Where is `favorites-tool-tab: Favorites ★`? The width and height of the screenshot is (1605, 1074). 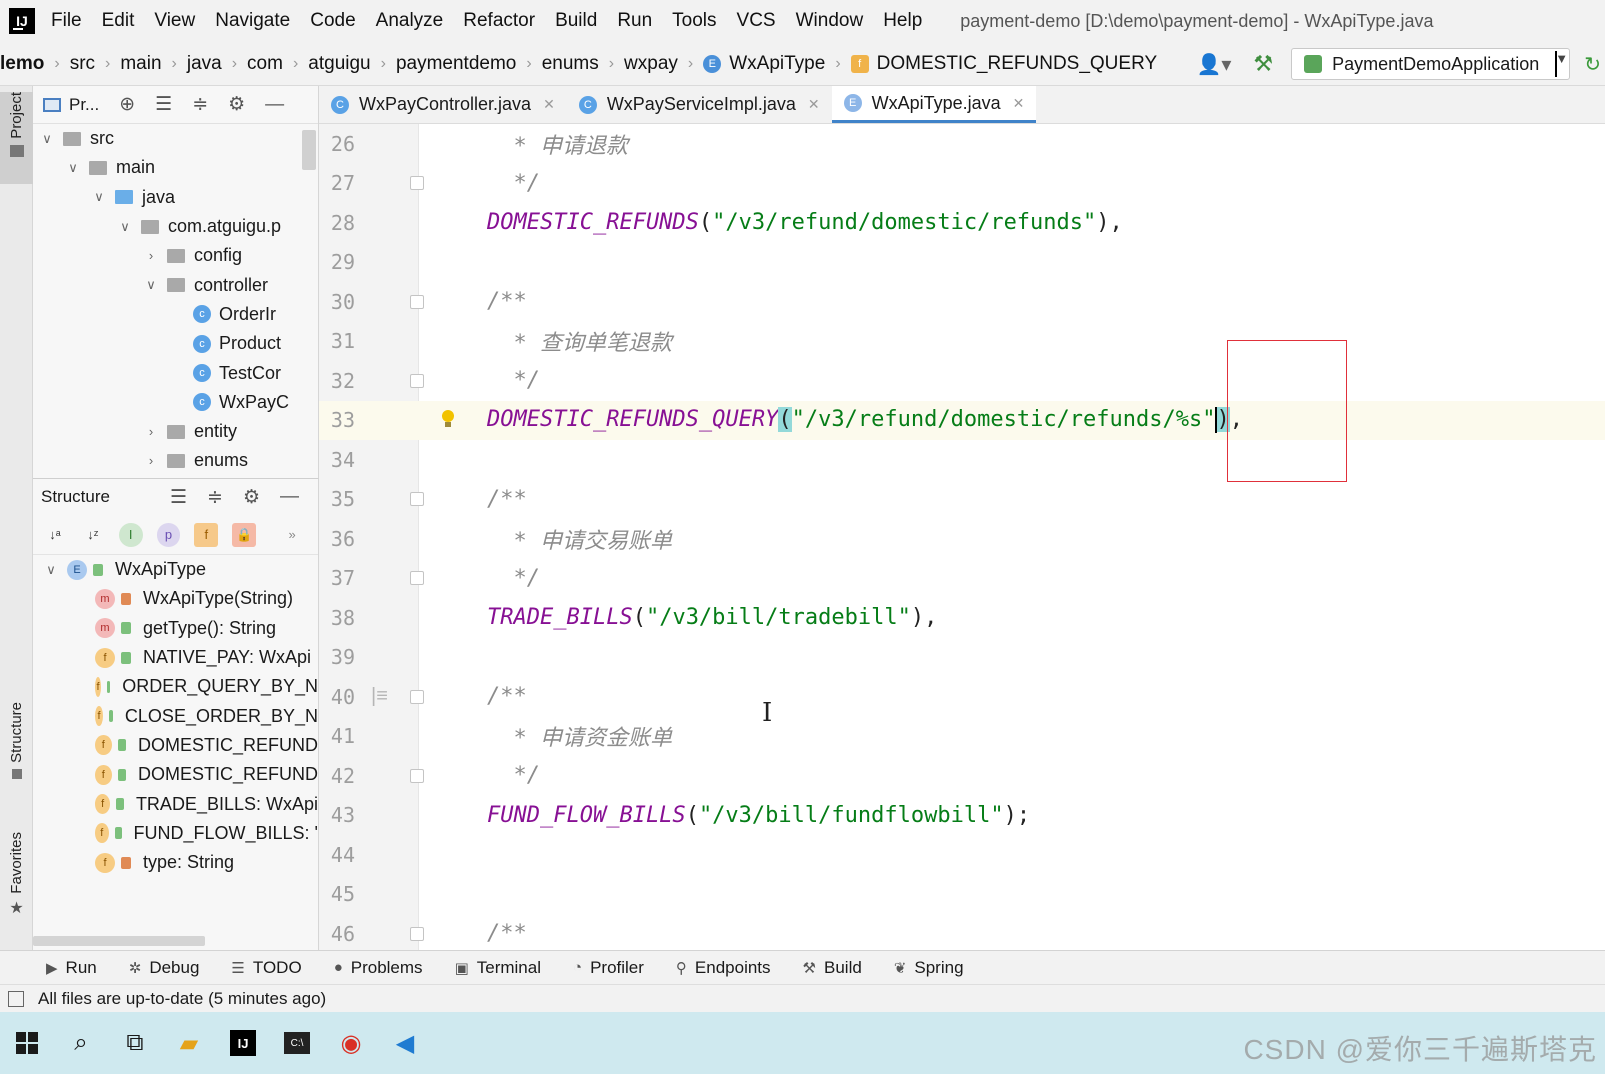 favorites-tool-tab: Favorites ★ is located at coordinates (16, 884).